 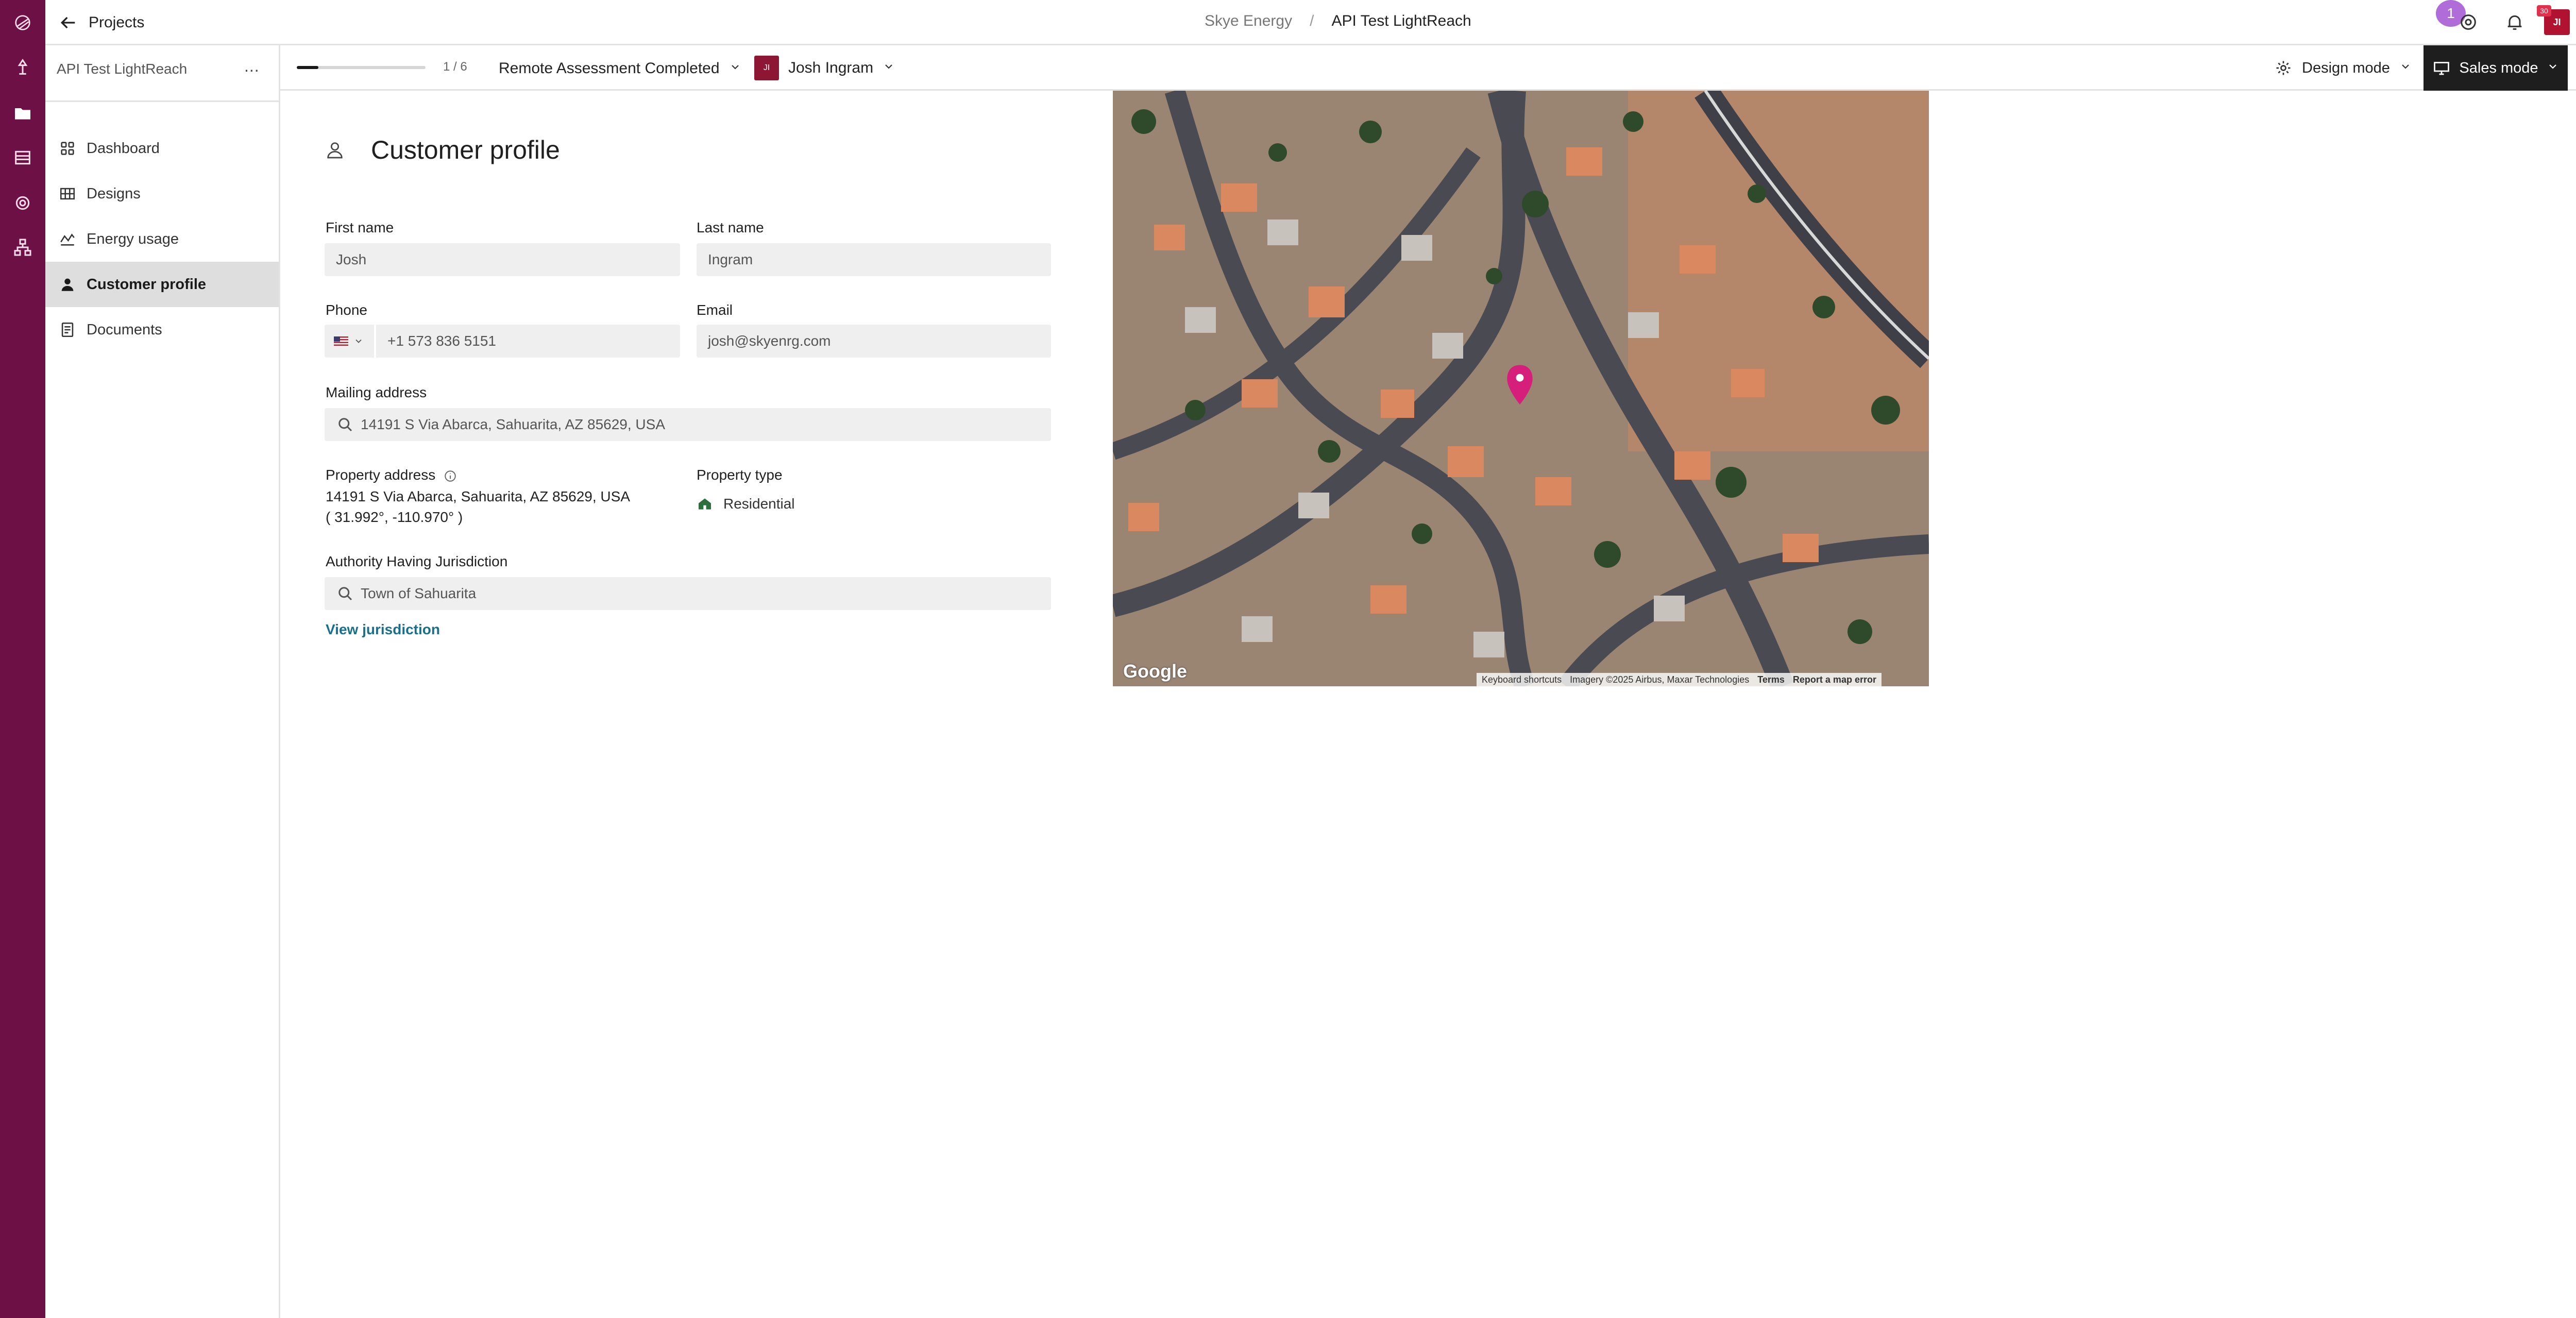 I want to click on phone-value: +1 573 836 5151, so click(x=441, y=341).